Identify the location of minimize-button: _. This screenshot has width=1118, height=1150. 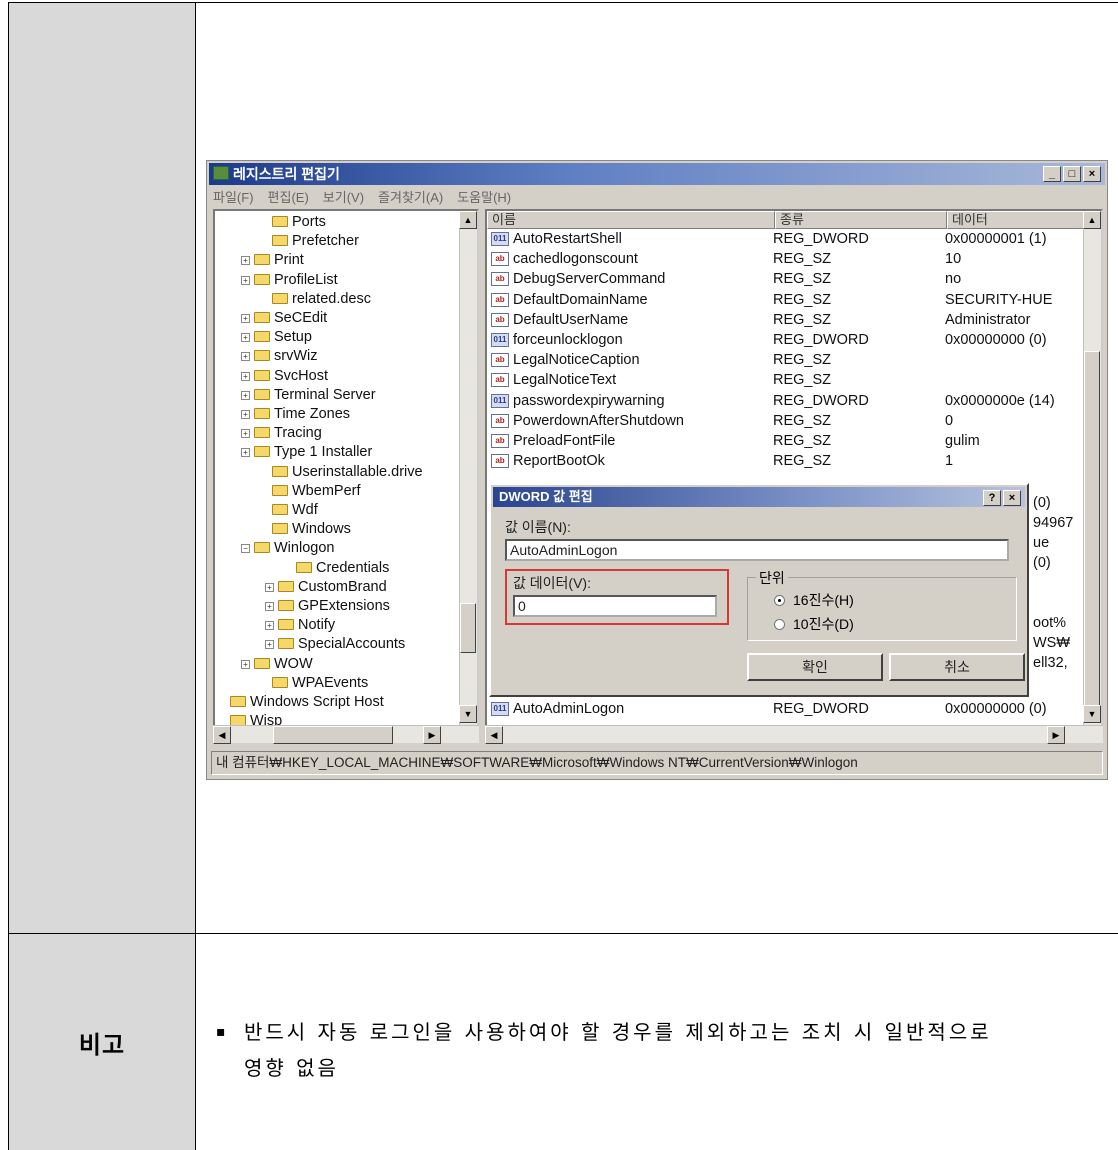
(1052, 174).